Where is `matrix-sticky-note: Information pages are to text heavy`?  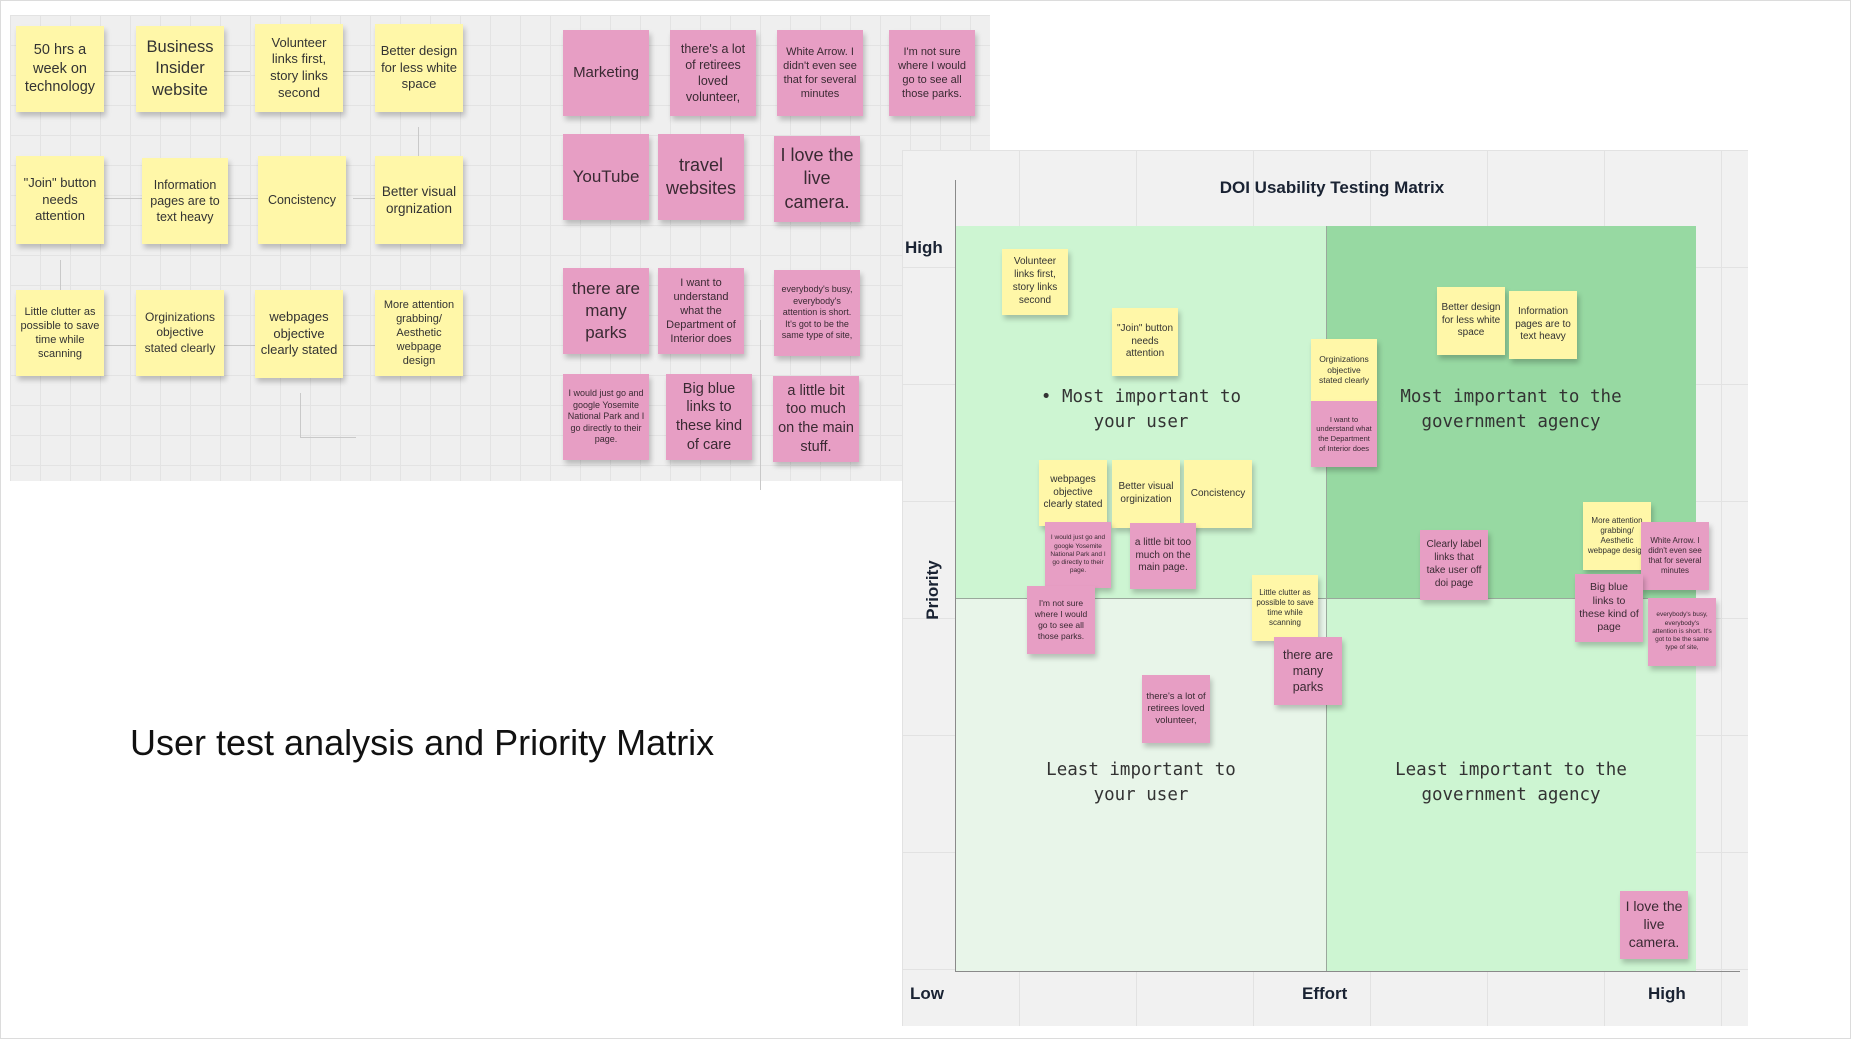
matrix-sticky-note: Information pages are to text heavy is located at coordinates (1543, 325).